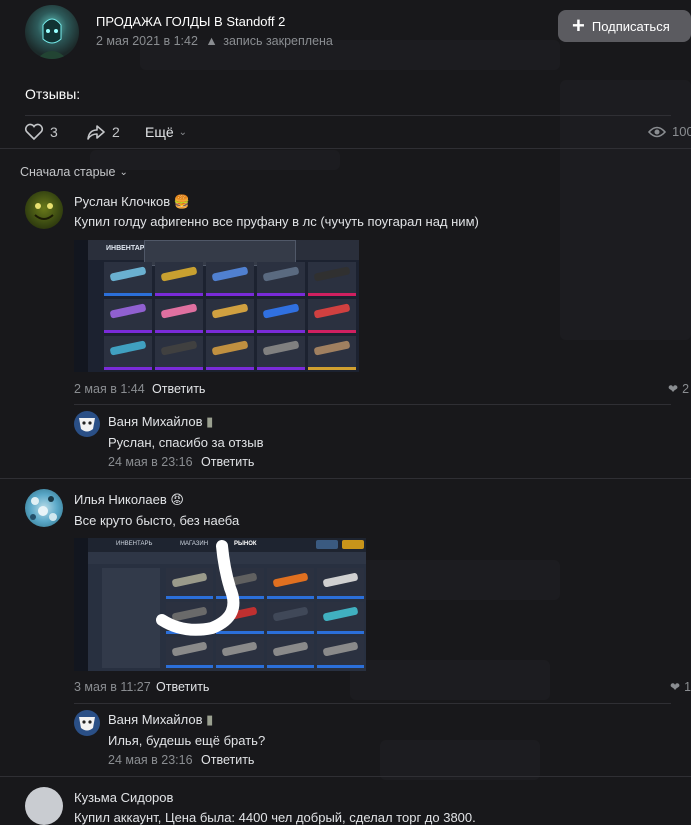 The width and height of the screenshot is (691, 825). I want to click on comment-author: Илья Николаев 😡, so click(129, 500).